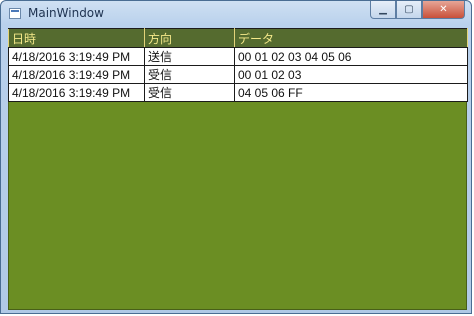  Describe the element at coordinates (236, 14) in the screenshot. I see `title-bar: MainWindow ▁ ▢ ✕` at that location.